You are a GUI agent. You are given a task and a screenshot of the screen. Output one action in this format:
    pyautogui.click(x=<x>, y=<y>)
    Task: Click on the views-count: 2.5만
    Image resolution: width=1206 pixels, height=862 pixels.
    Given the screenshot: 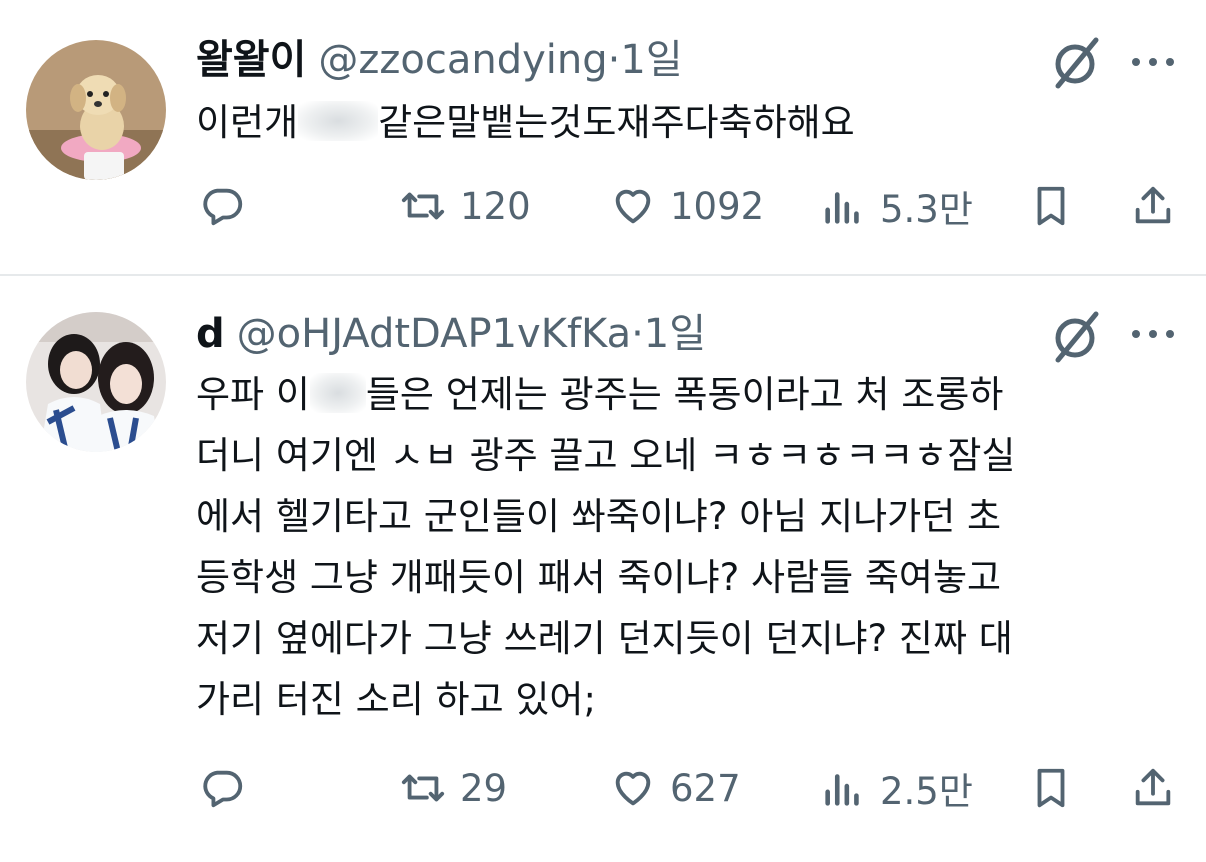 What is the action you would take?
    pyautogui.click(x=926, y=791)
    